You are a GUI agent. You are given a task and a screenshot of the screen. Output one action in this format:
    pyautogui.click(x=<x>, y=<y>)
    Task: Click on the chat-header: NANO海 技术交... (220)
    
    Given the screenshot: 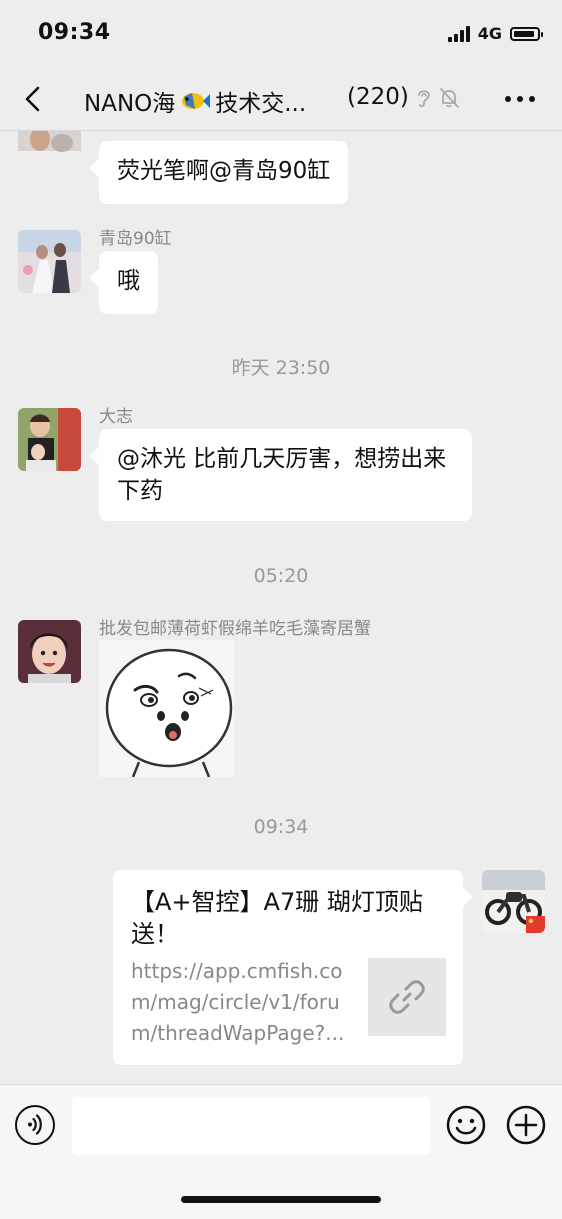 What is the action you would take?
    pyautogui.click(x=281, y=100)
    